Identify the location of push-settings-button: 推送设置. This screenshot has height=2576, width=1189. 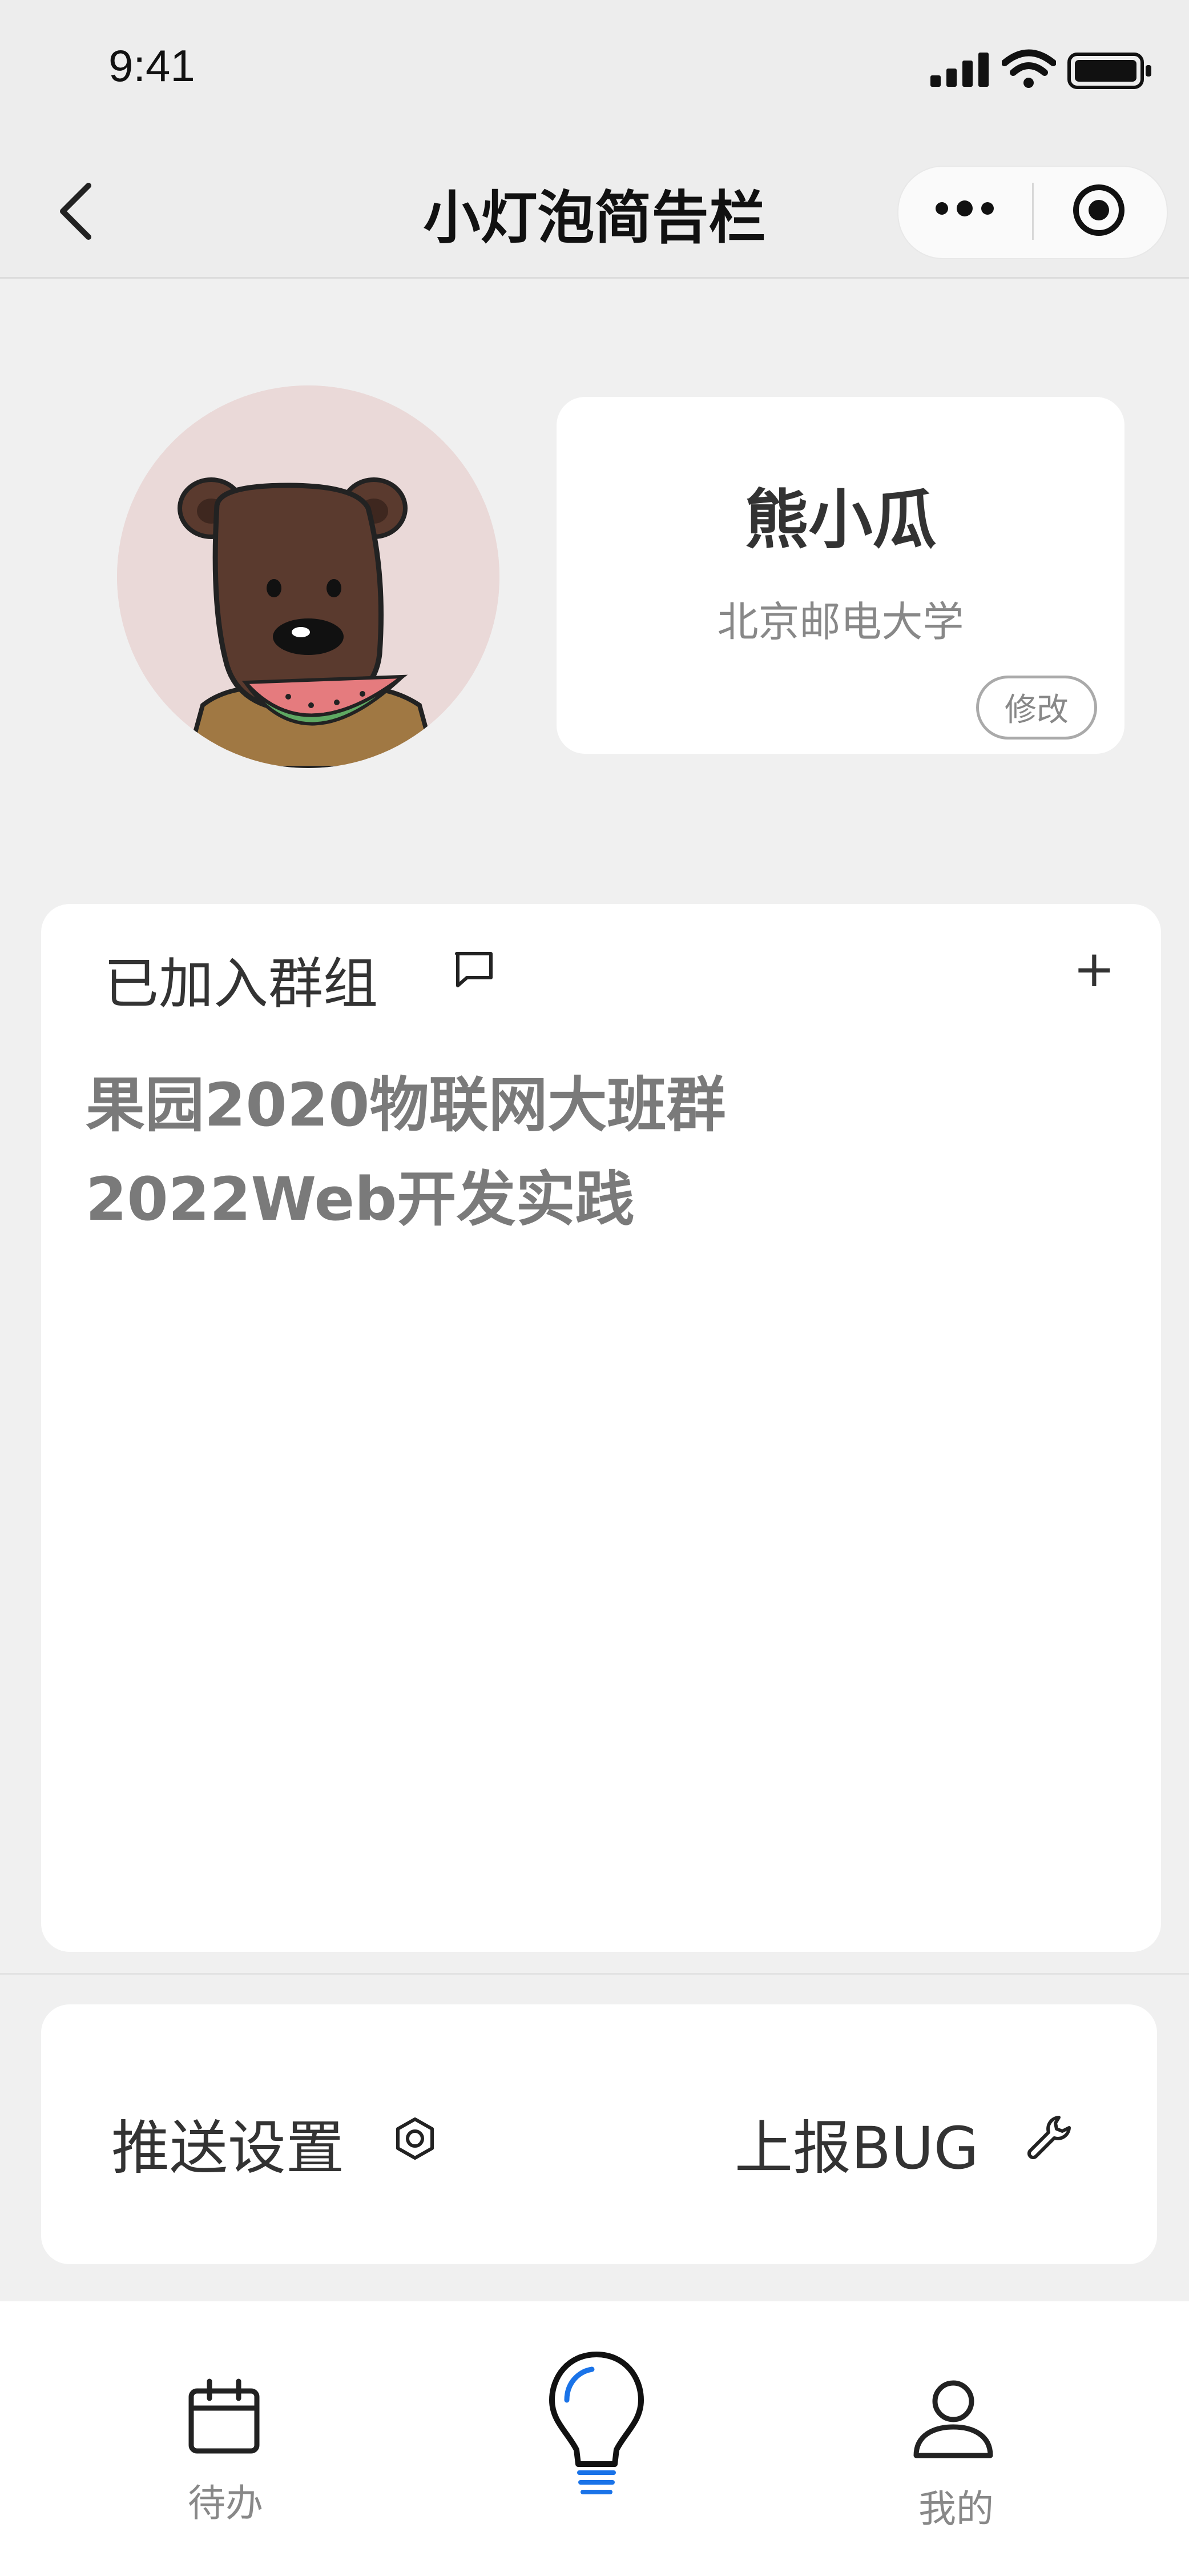
(227, 2143).